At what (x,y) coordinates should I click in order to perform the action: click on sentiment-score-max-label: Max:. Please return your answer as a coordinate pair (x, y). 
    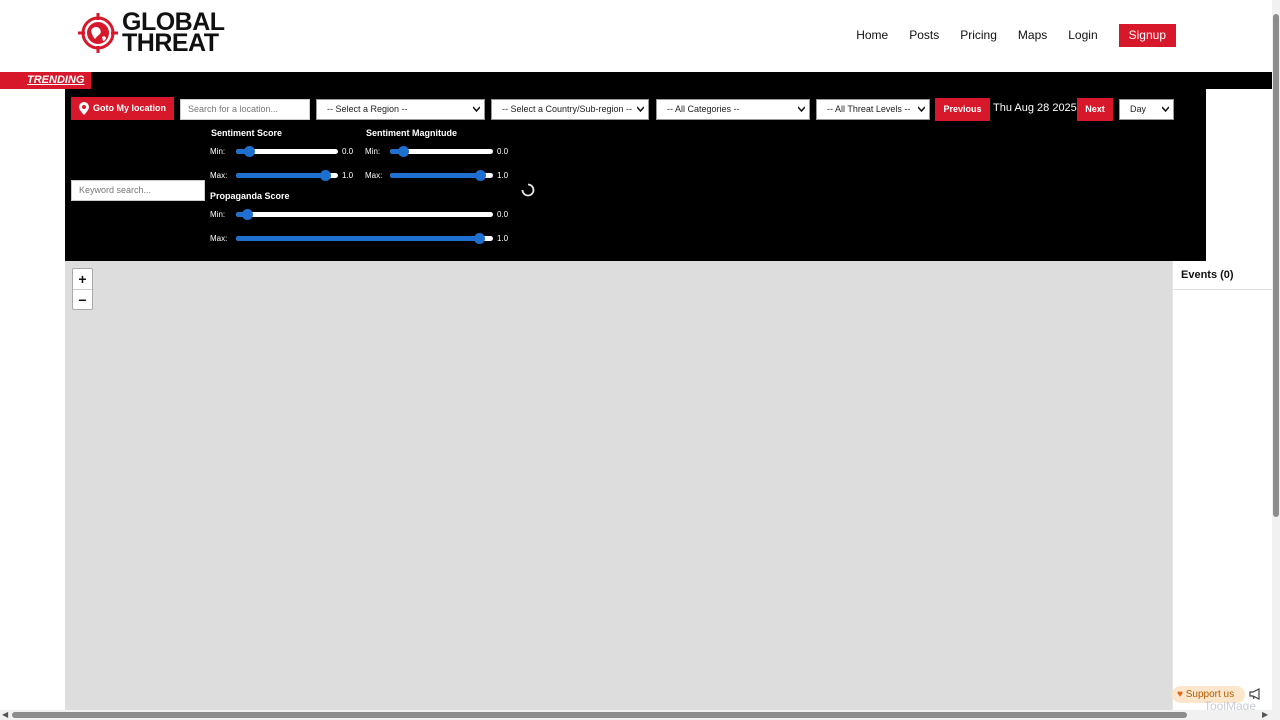
    Looking at the image, I should click on (219, 175).